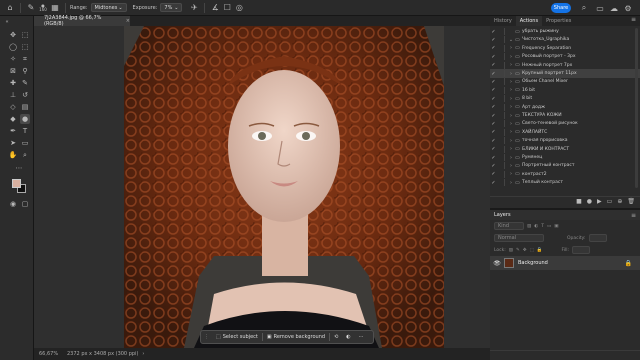  I want to click on document-size: 2372 px x 3408 px (300 ppi), so click(102, 354).